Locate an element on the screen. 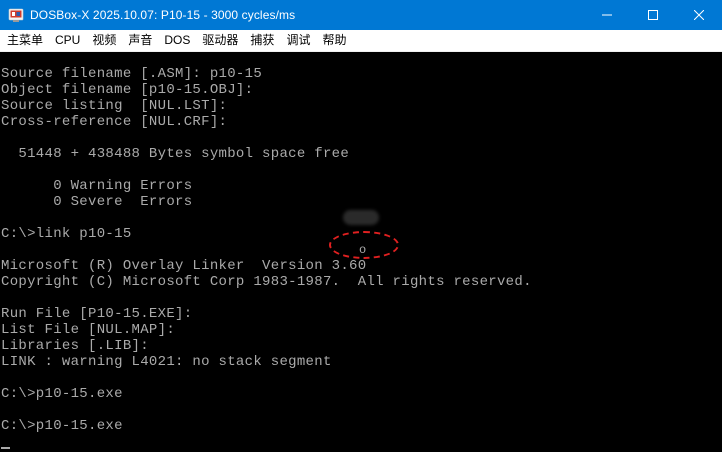  menu-sound: 声音 is located at coordinates (140, 40).